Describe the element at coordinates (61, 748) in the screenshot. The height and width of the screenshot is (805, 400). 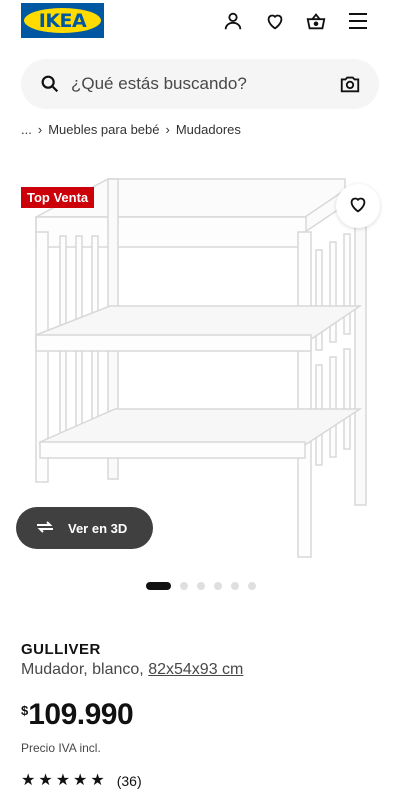
I see `vat-note: Precio IVA incl.` at that location.